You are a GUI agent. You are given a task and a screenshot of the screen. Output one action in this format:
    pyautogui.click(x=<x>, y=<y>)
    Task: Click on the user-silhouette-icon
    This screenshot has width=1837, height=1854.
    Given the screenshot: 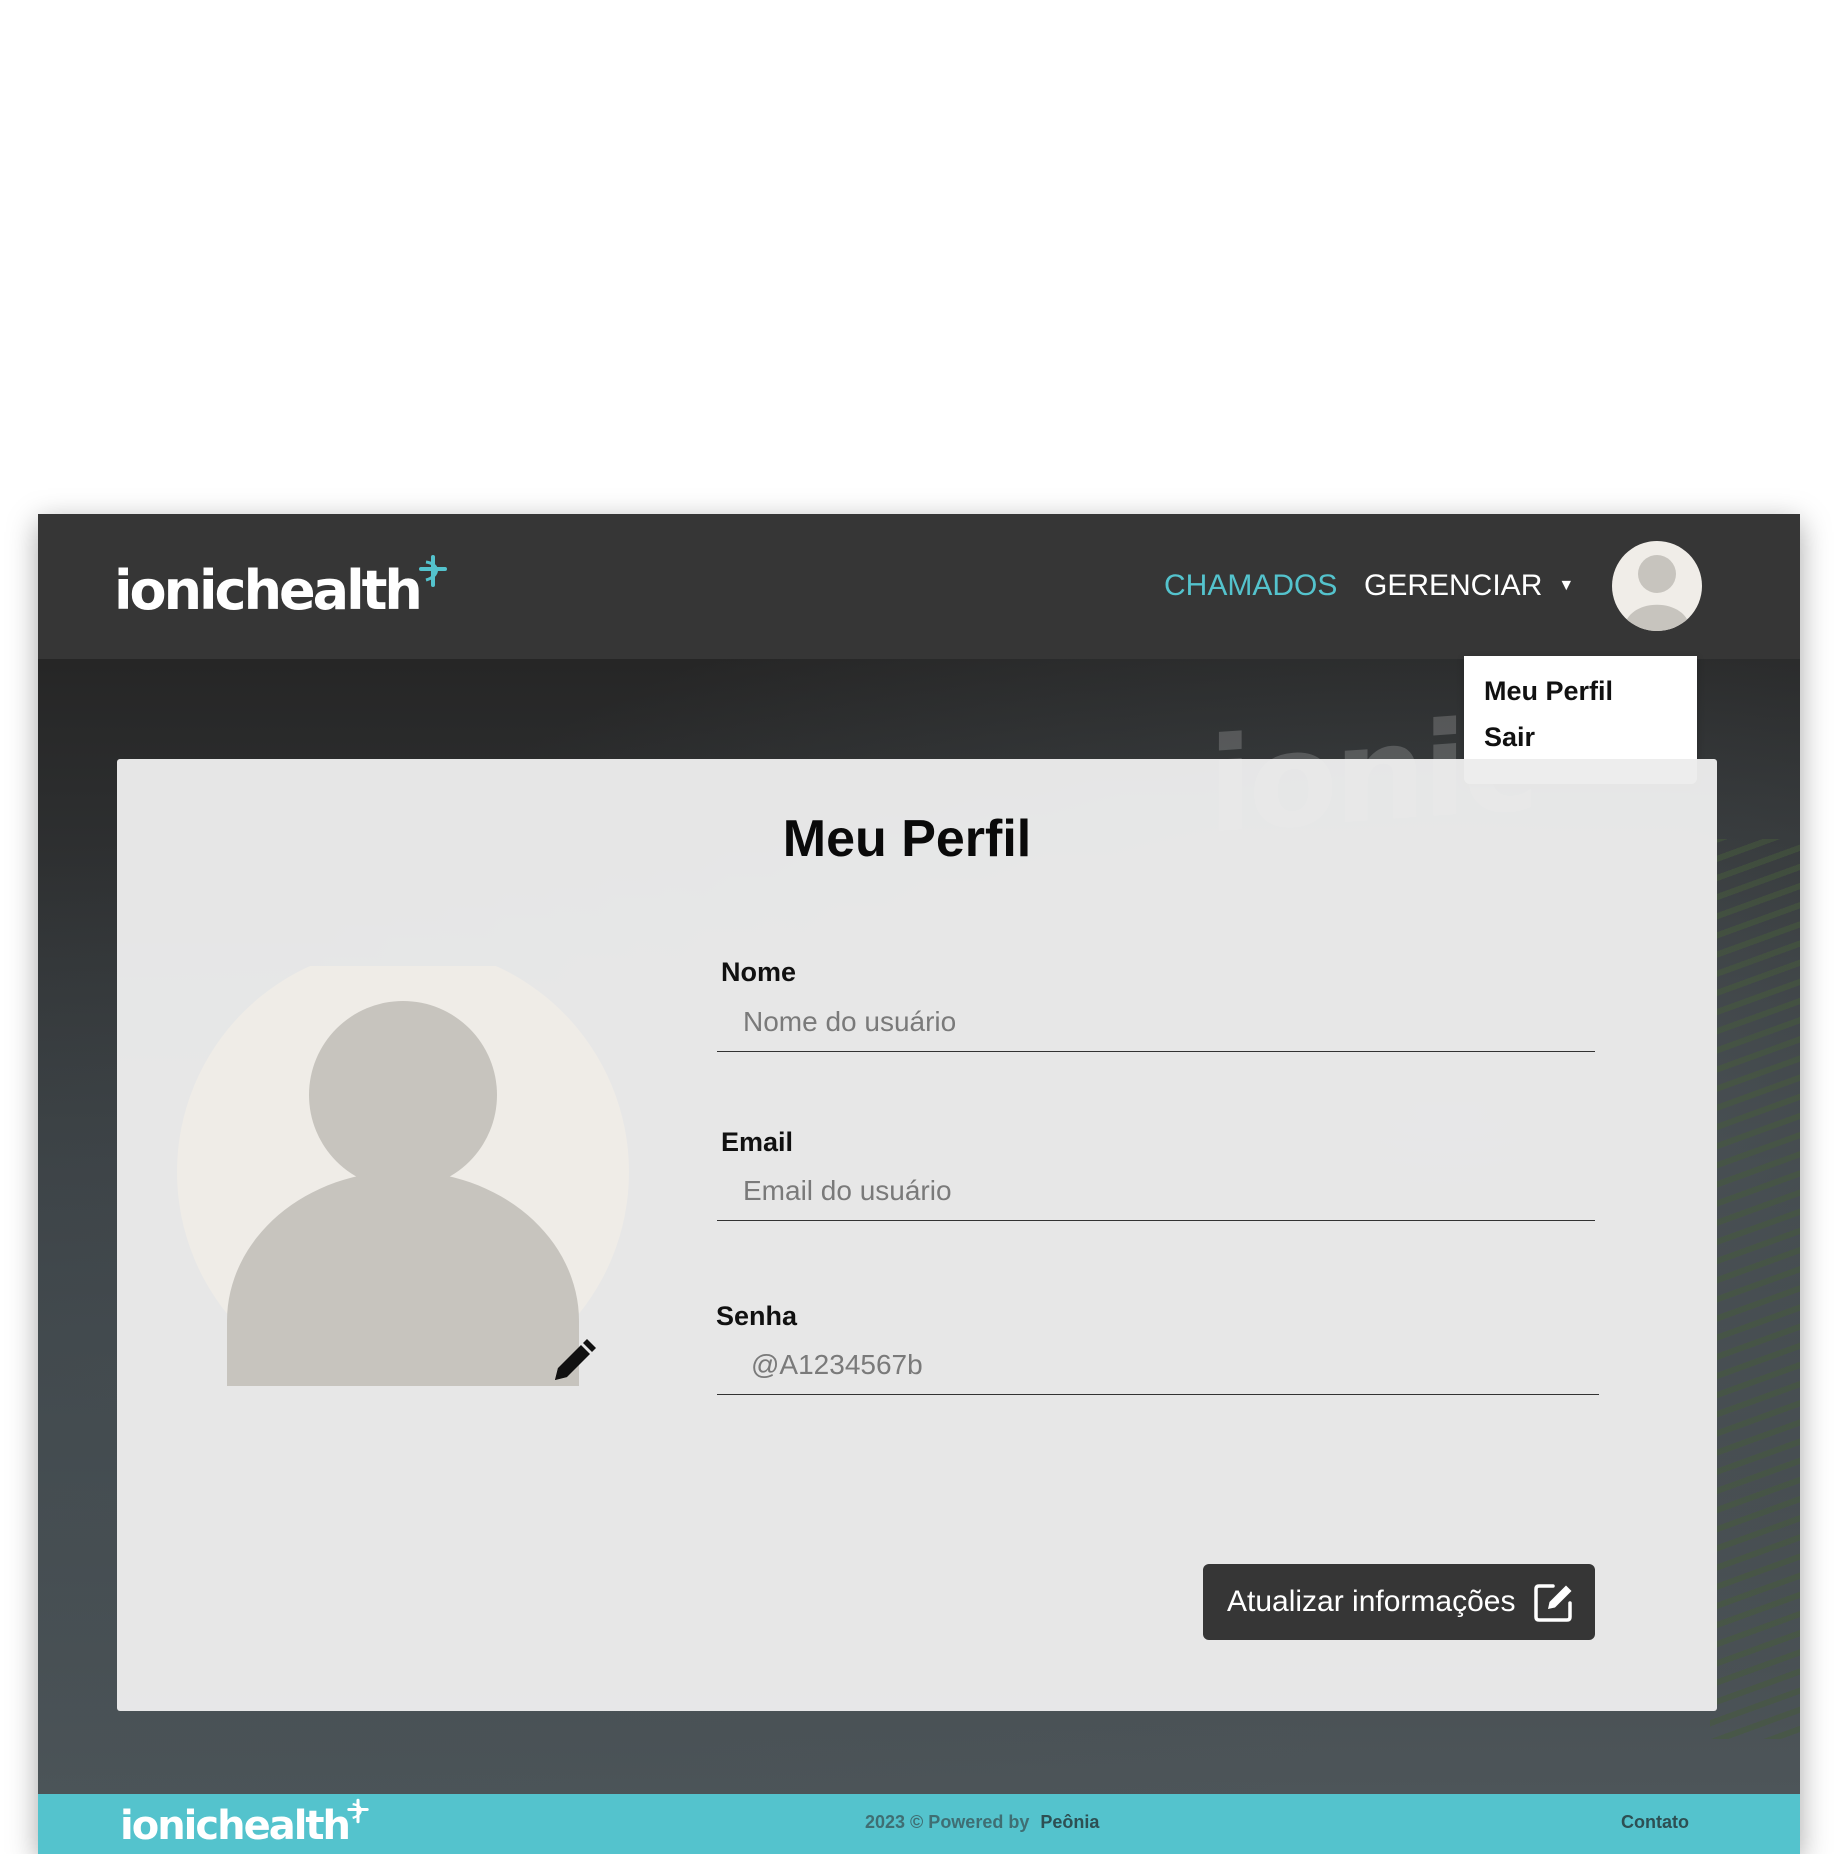 What is the action you would take?
    pyautogui.click(x=403, y=1176)
    